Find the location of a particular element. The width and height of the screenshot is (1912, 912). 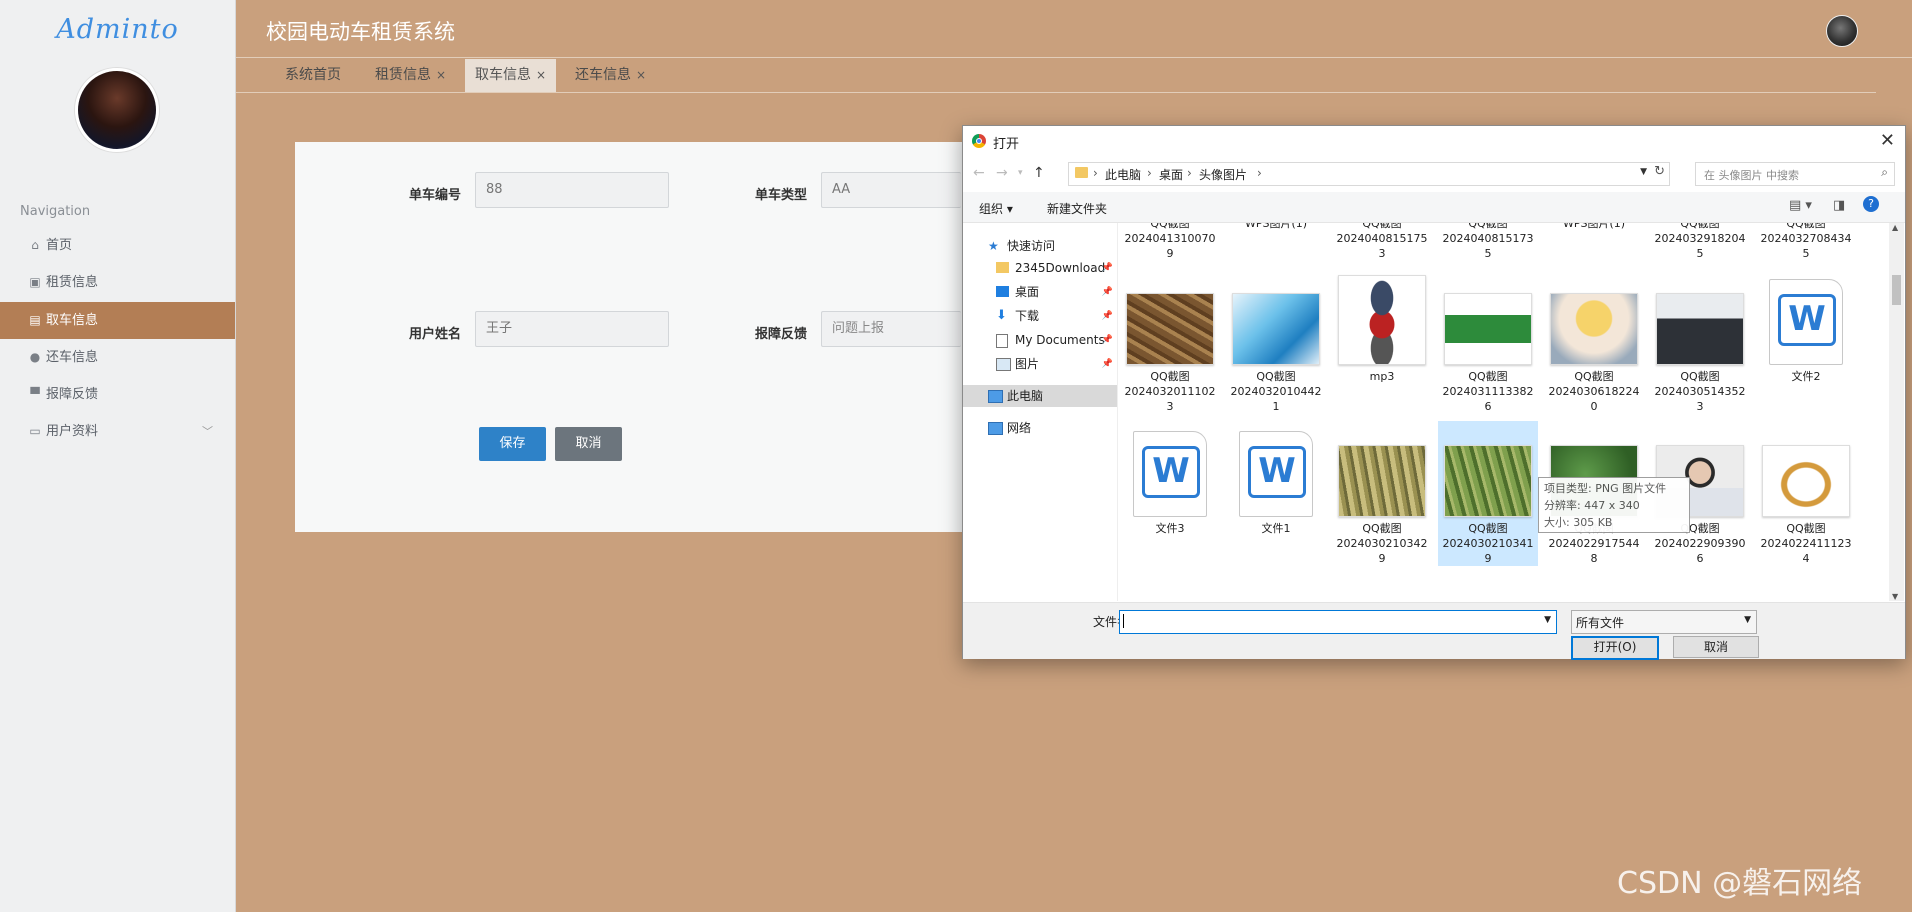

up-arrow-icon: ↑ is located at coordinates (1039, 173).